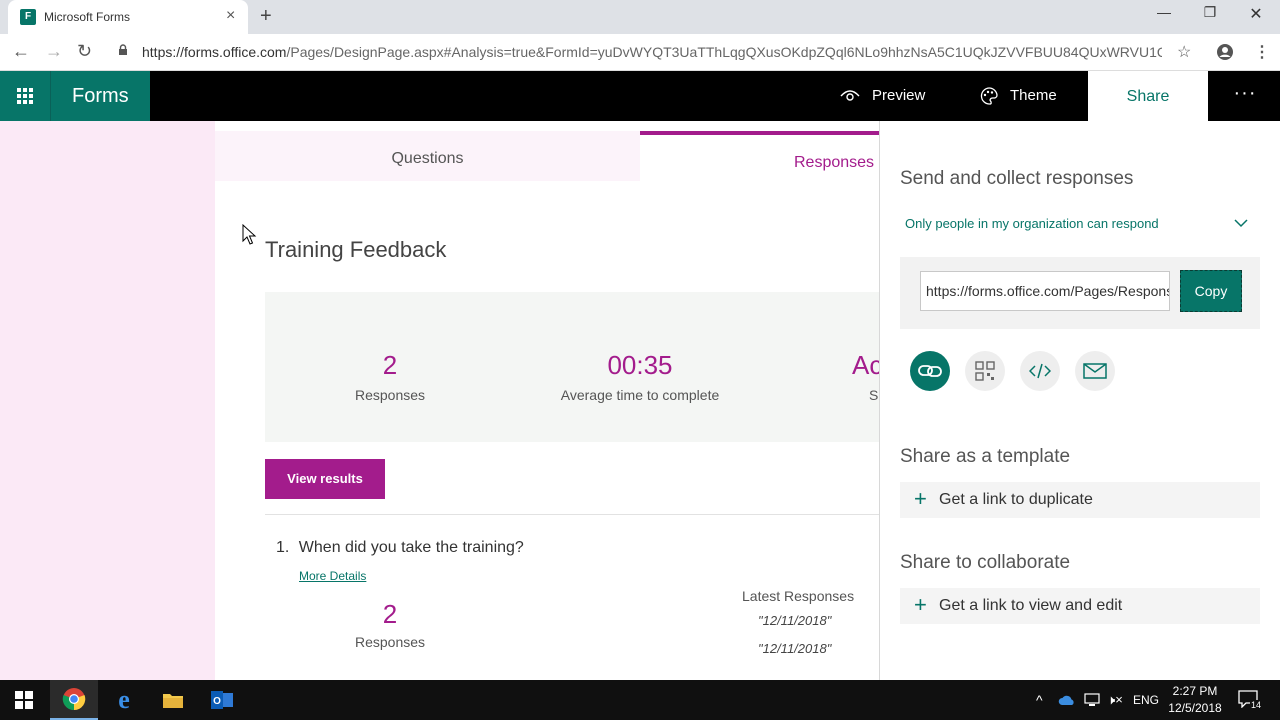 The height and width of the screenshot is (720, 1280). Describe the element at coordinates (1033, 95) in the screenshot. I see `theme-label: Theme` at that location.